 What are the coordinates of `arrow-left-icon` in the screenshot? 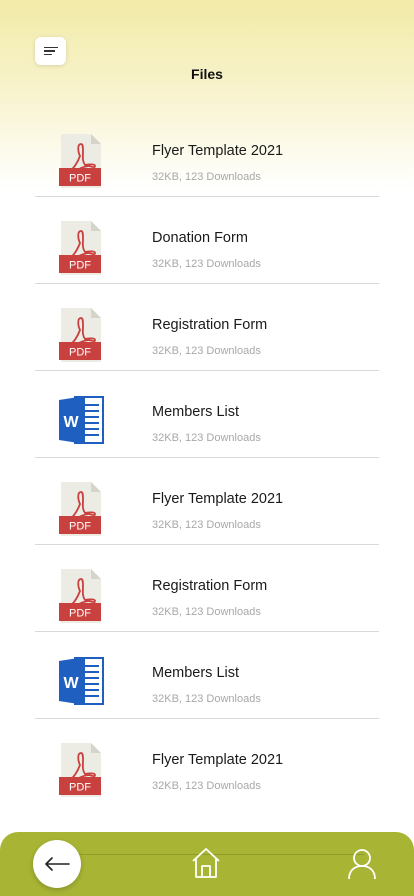 It's located at (57, 864).